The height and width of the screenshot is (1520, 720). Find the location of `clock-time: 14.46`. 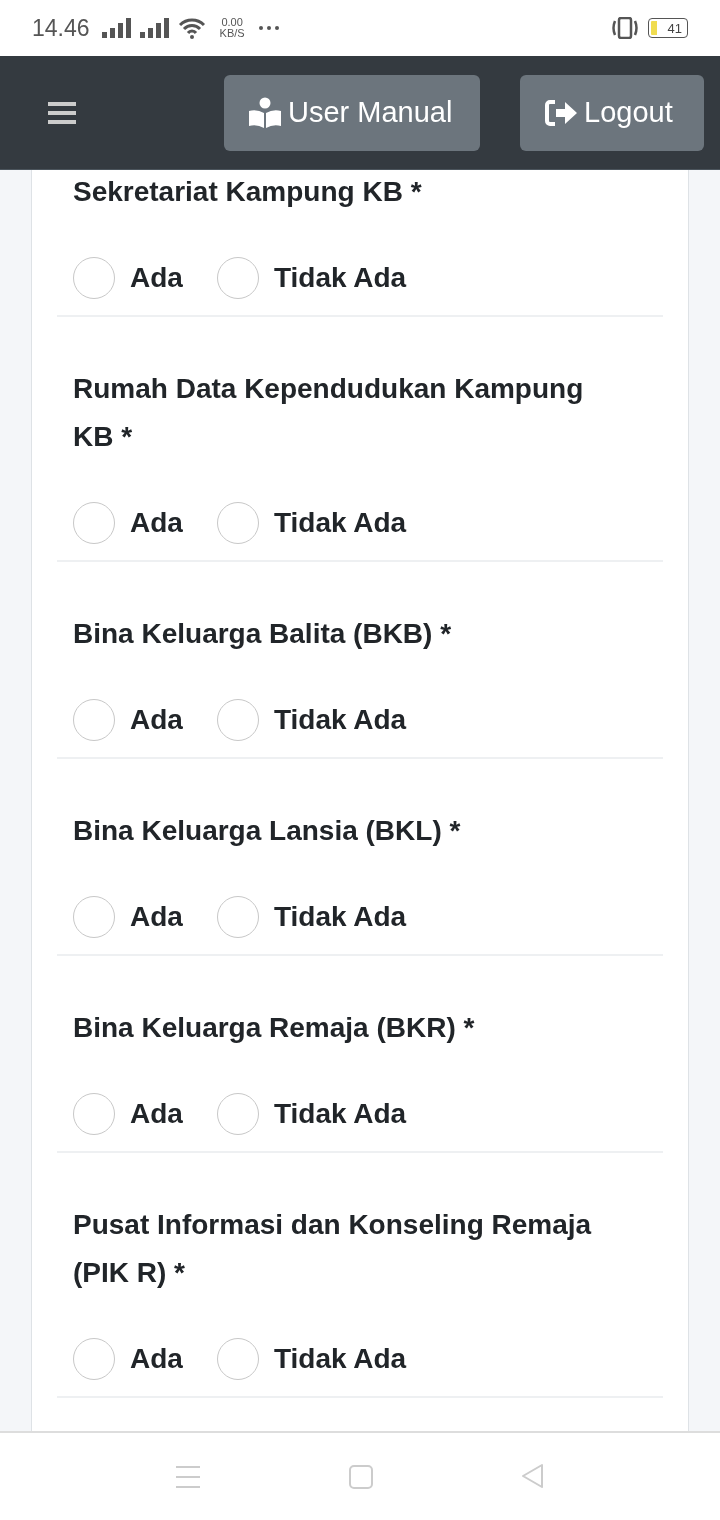

clock-time: 14.46 is located at coordinates (61, 28).